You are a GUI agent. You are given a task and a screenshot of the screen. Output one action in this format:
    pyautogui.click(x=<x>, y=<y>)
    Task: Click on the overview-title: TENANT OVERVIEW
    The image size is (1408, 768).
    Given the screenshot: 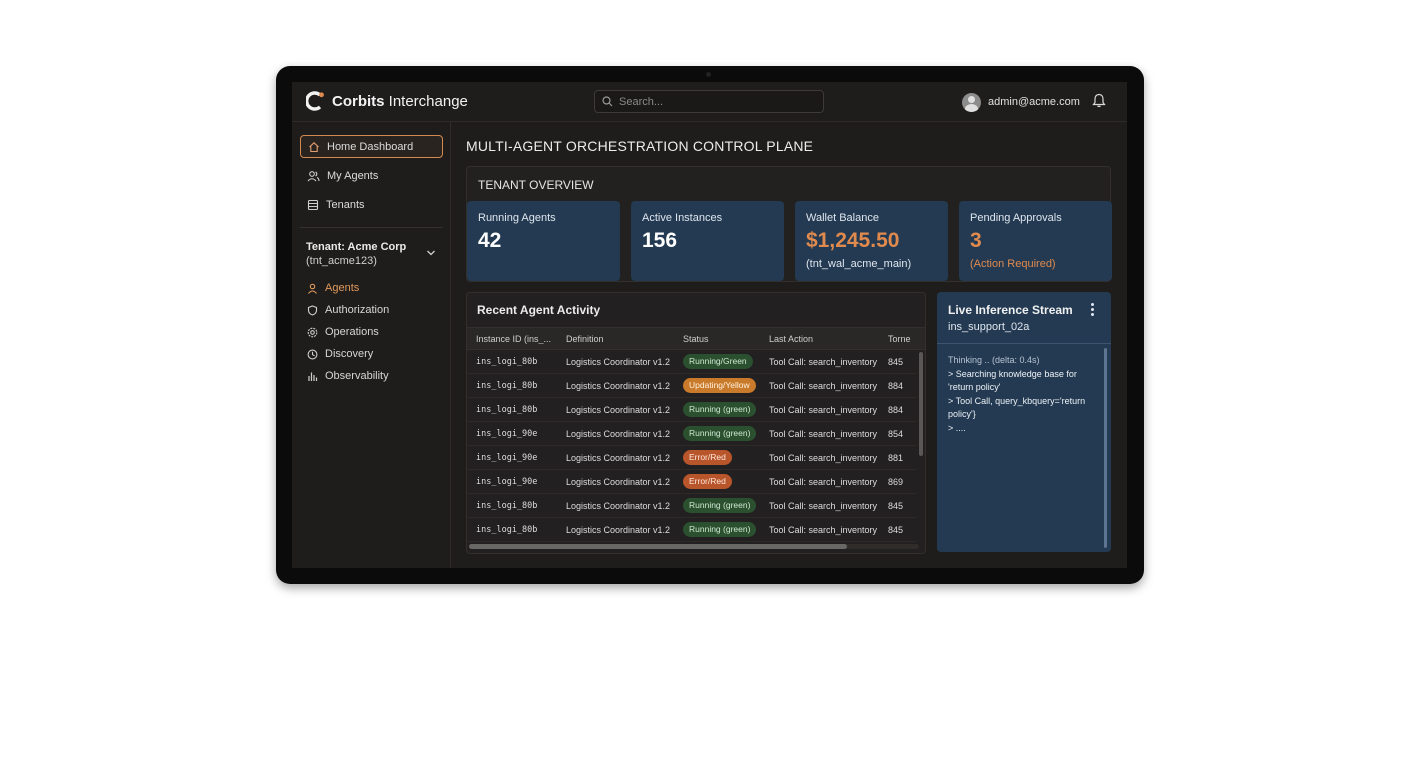 What is the action you would take?
    pyautogui.click(x=536, y=185)
    